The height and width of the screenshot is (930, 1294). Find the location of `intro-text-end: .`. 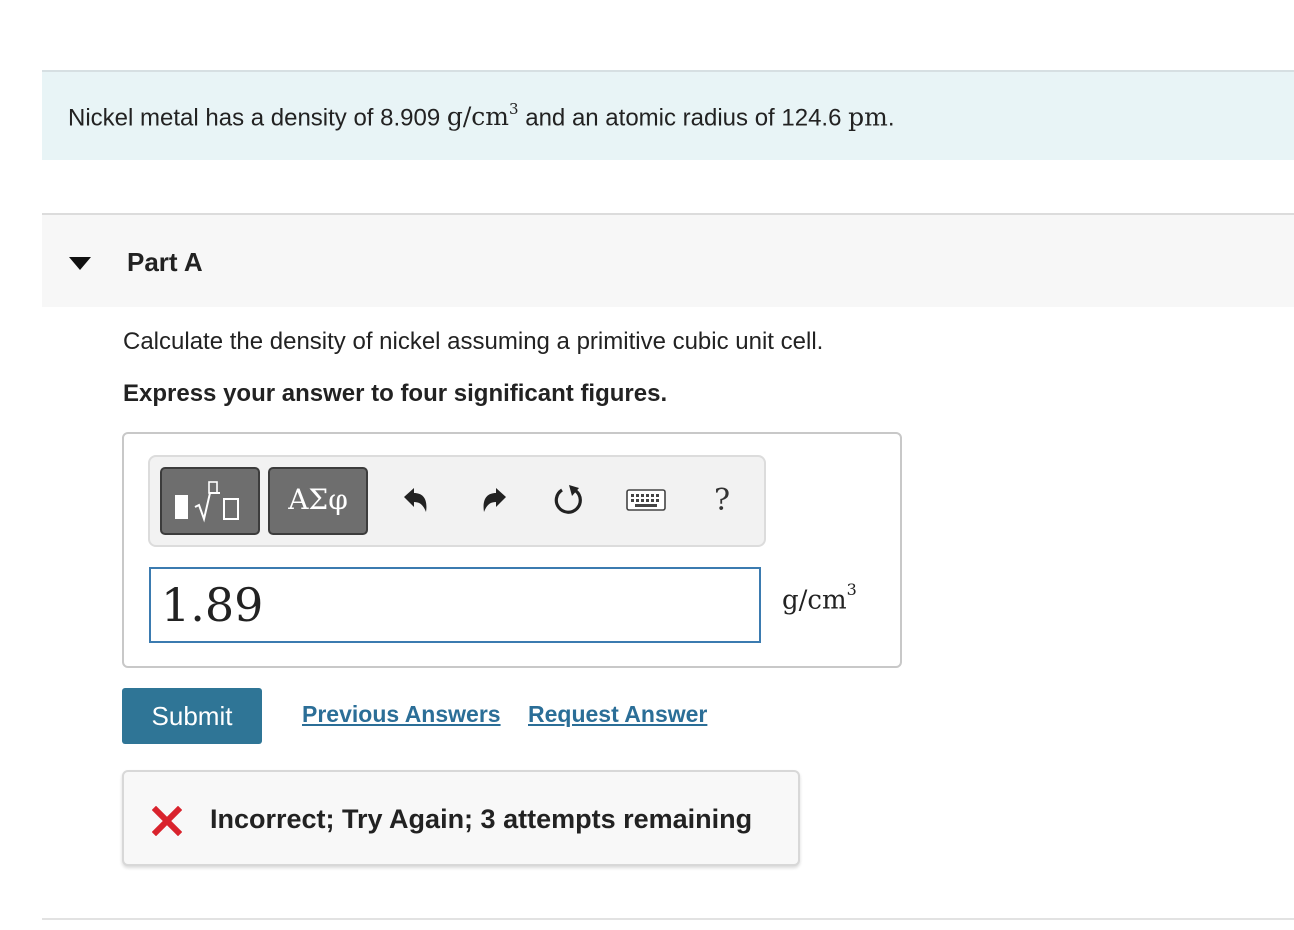

intro-text-end: . is located at coordinates (891, 118).